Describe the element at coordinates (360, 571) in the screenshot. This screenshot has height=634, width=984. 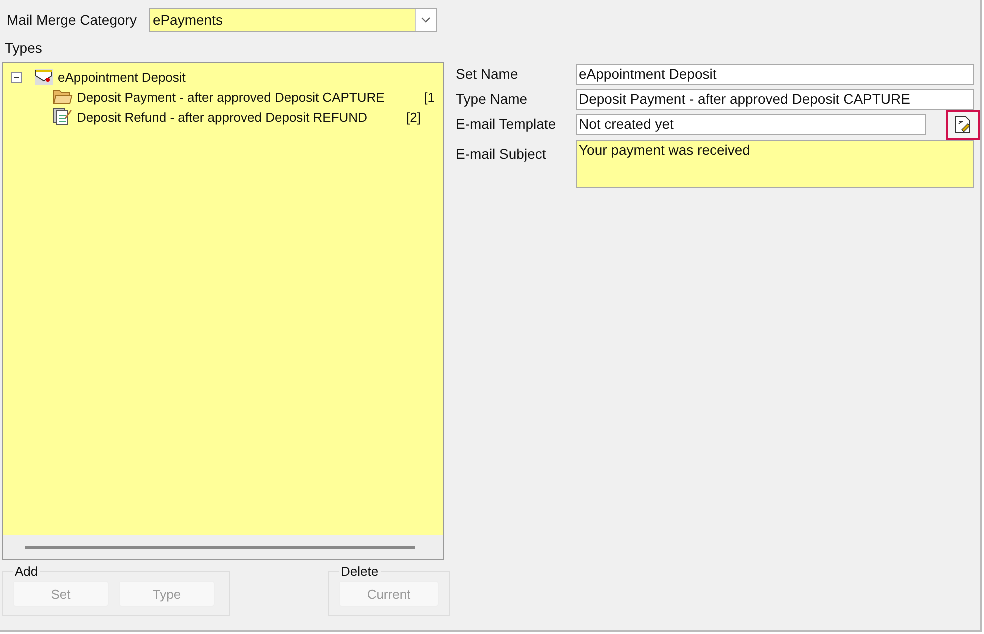
I see `group-title: Delete` at that location.